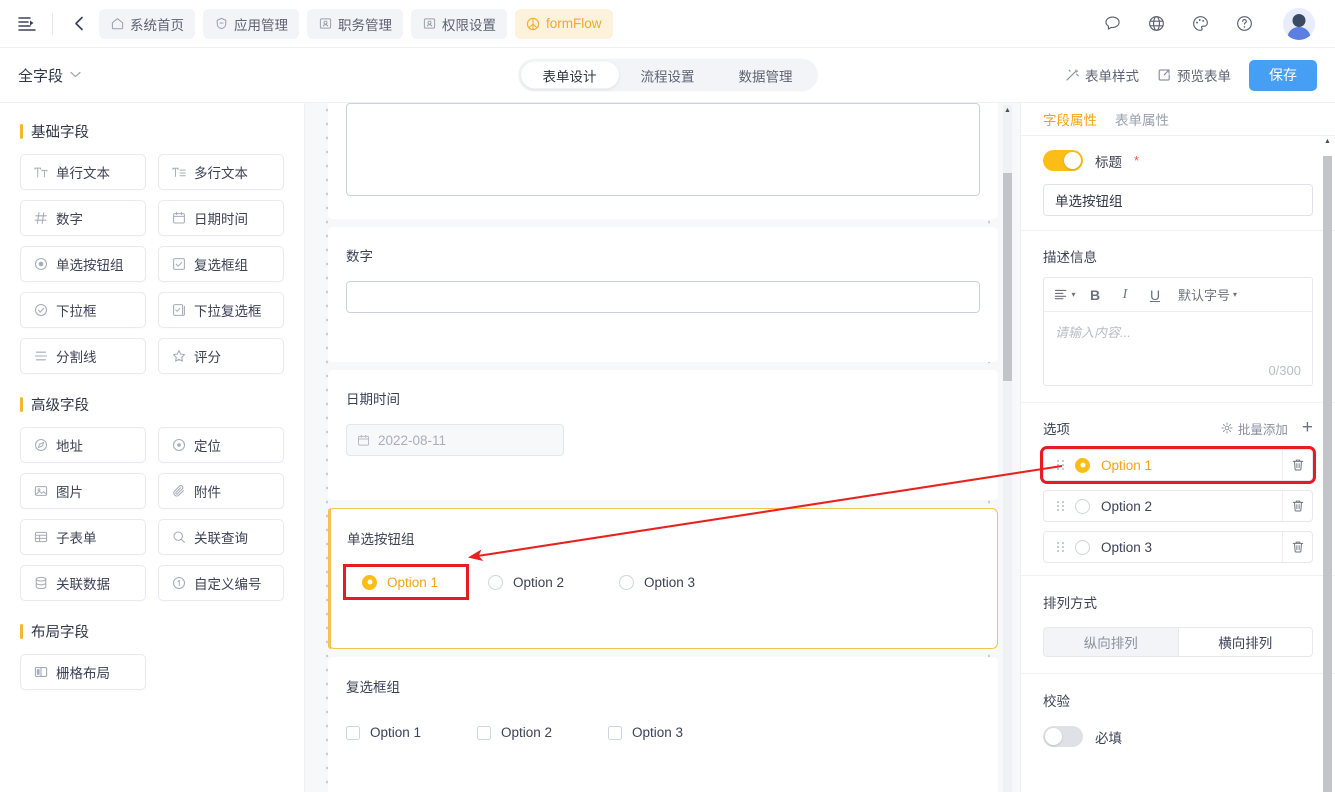 This screenshot has width=1335, height=792. I want to click on form-field-number: 数字, so click(663, 294).